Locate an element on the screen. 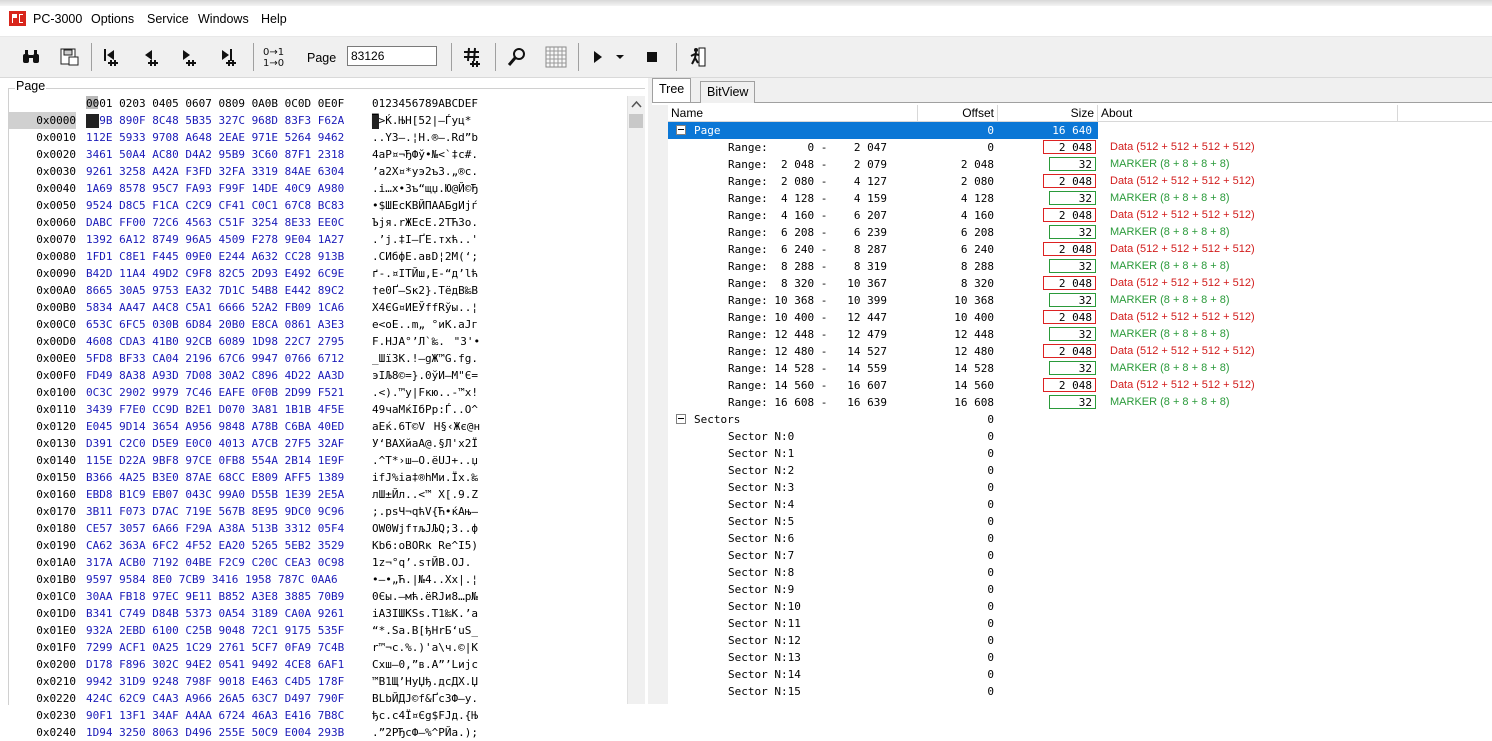 The image size is (1492, 741). tree-row: Sector N:9 0 is located at coordinates (1072, 589).